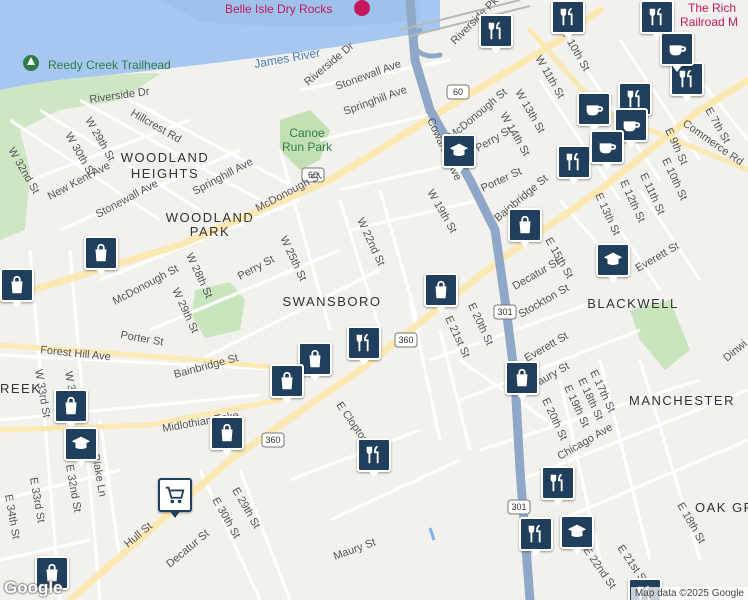 The image size is (748, 600). I want to click on shield-301-b: 301, so click(518, 507).